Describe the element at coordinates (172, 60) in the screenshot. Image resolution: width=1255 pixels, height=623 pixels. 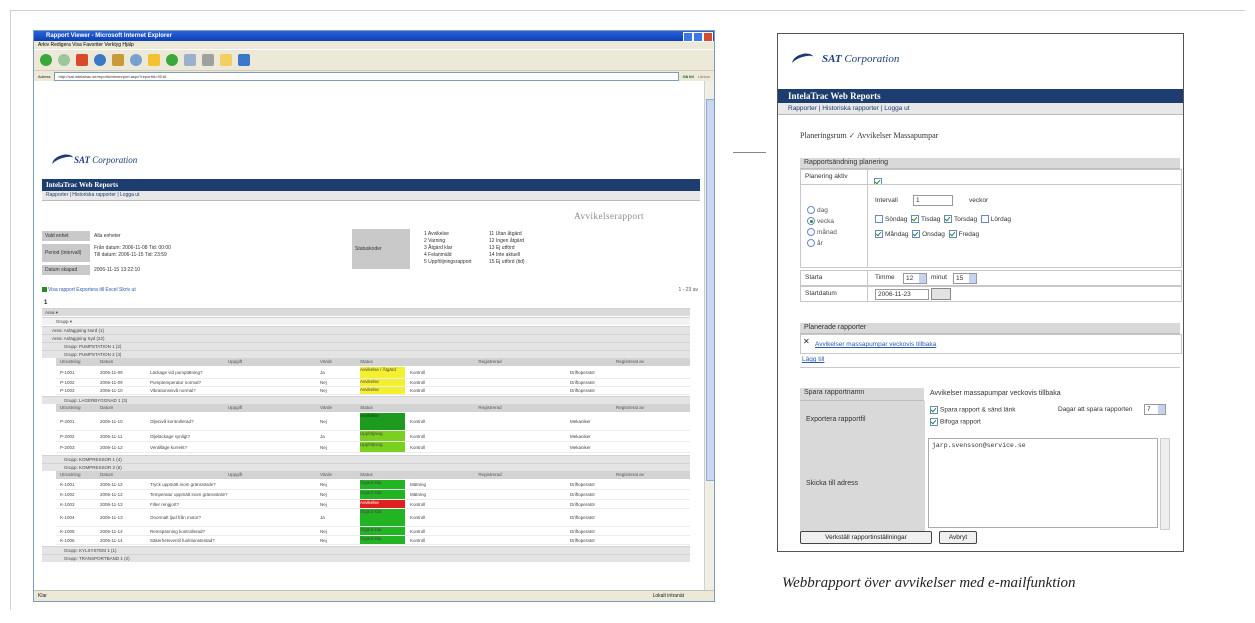
I see `history-icon` at that location.